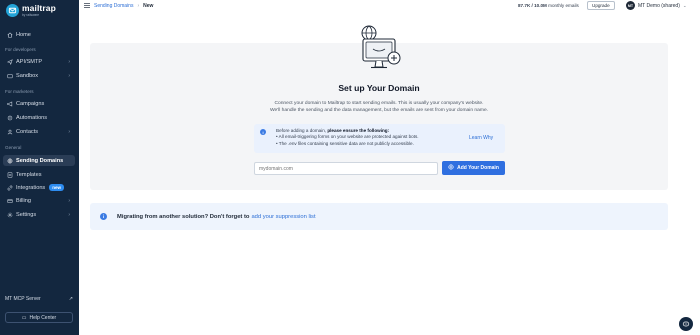 This screenshot has height=335, width=700. Describe the element at coordinates (9, 174) in the screenshot. I see `template-icon` at that location.